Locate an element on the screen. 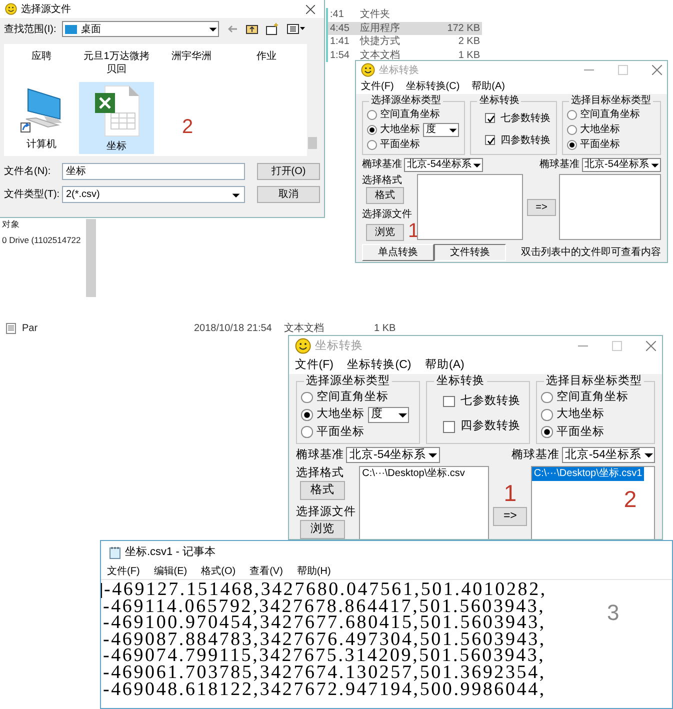 The image size is (673, 709). file-list: C:\···\Desktop\坐标.csv1 2 is located at coordinates (593, 502).